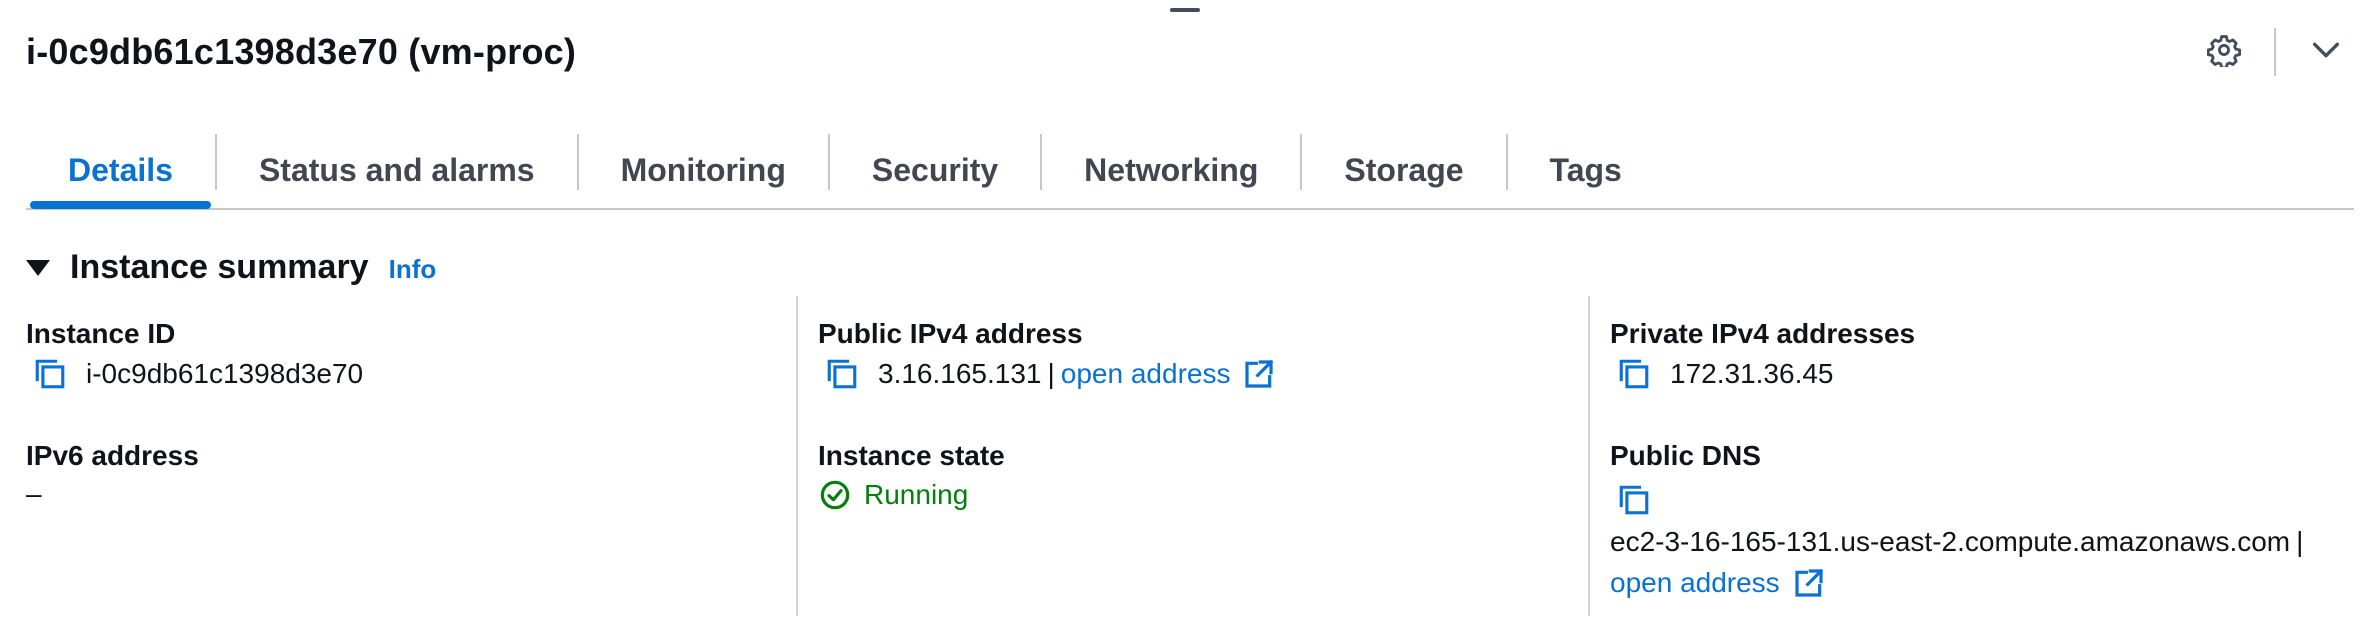  I want to click on tab-label: Storage, so click(1404, 170).